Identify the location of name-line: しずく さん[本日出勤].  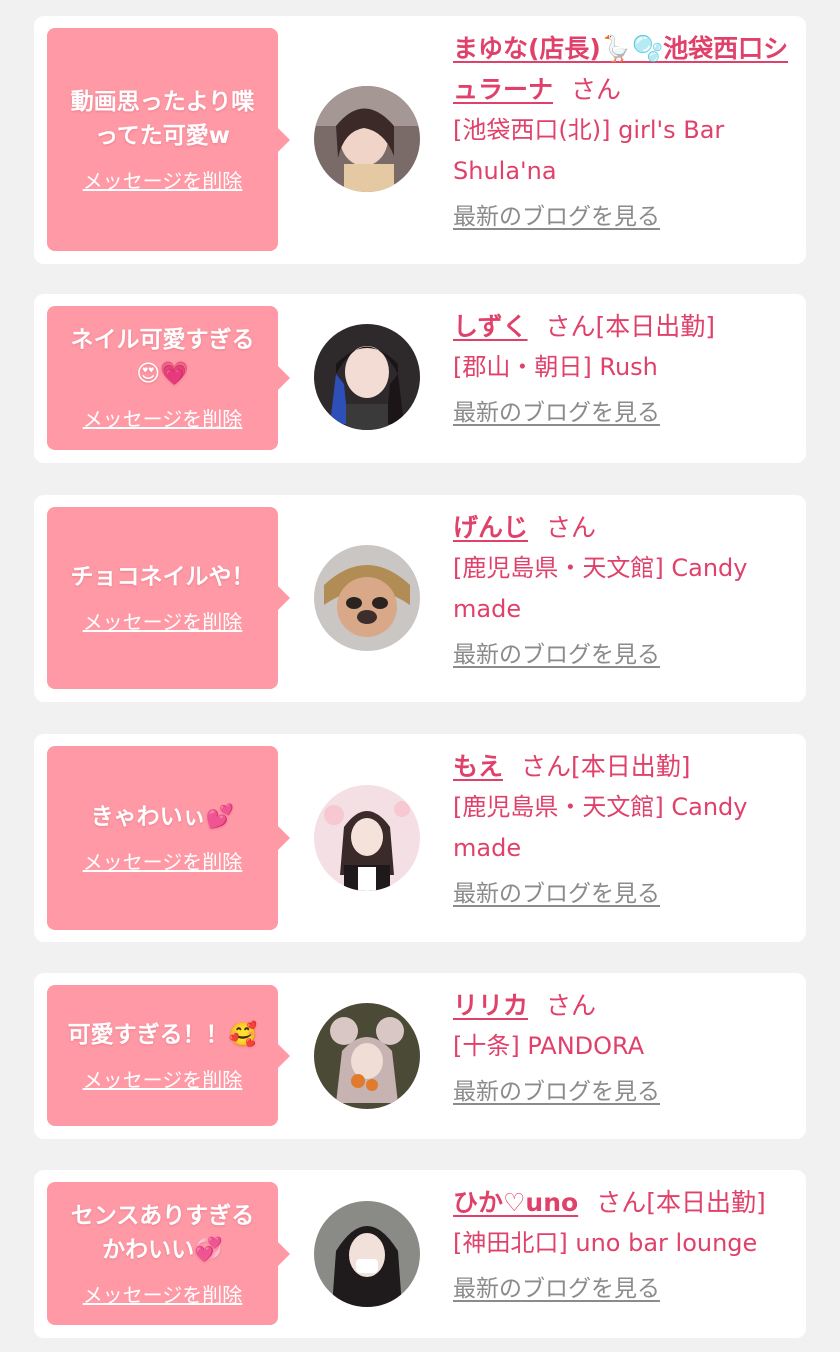
(623, 326).